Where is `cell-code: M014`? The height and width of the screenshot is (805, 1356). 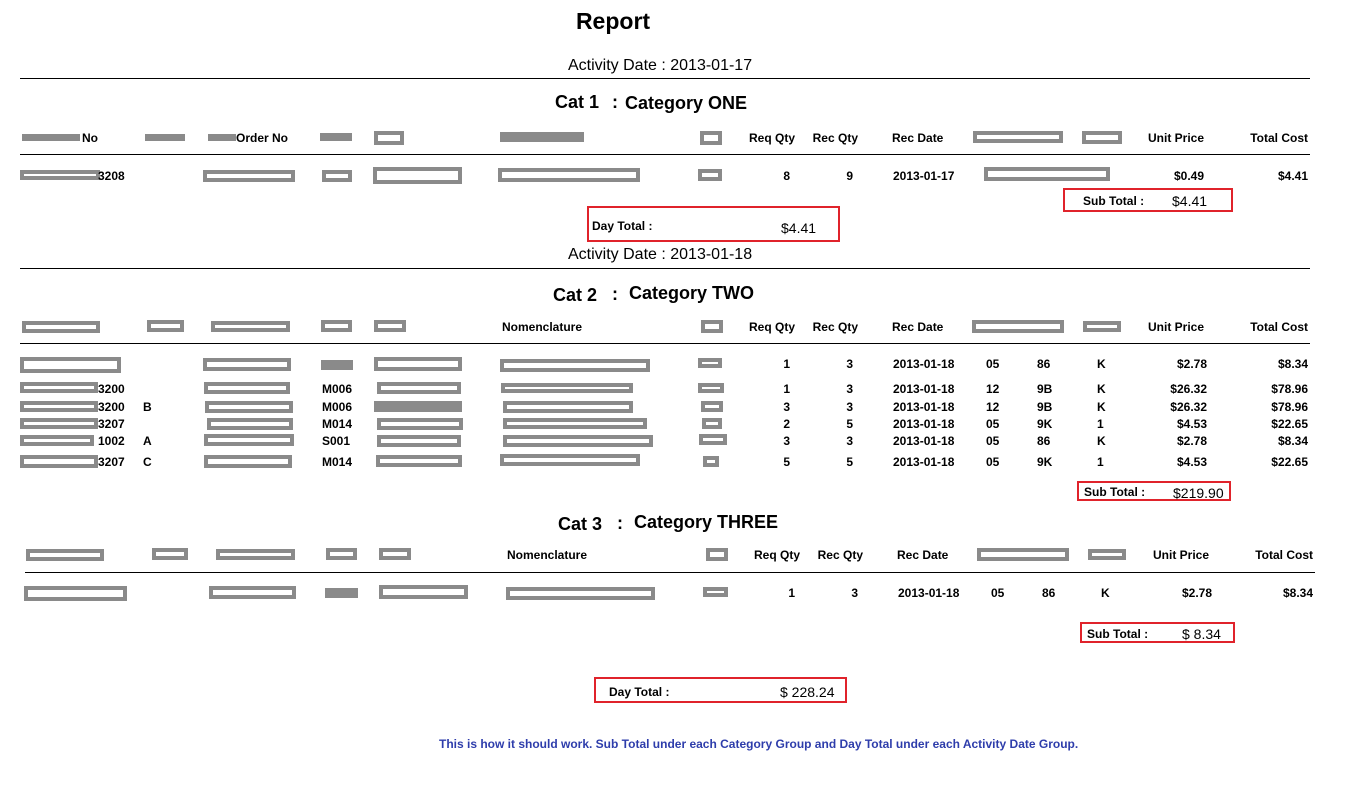 cell-code: M014 is located at coordinates (337, 462).